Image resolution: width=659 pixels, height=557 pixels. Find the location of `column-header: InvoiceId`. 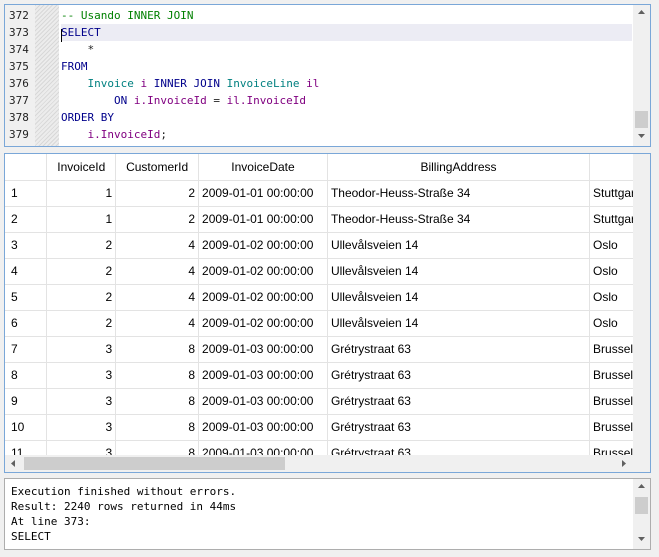

column-header: InvoiceId is located at coordinates (81, 167).